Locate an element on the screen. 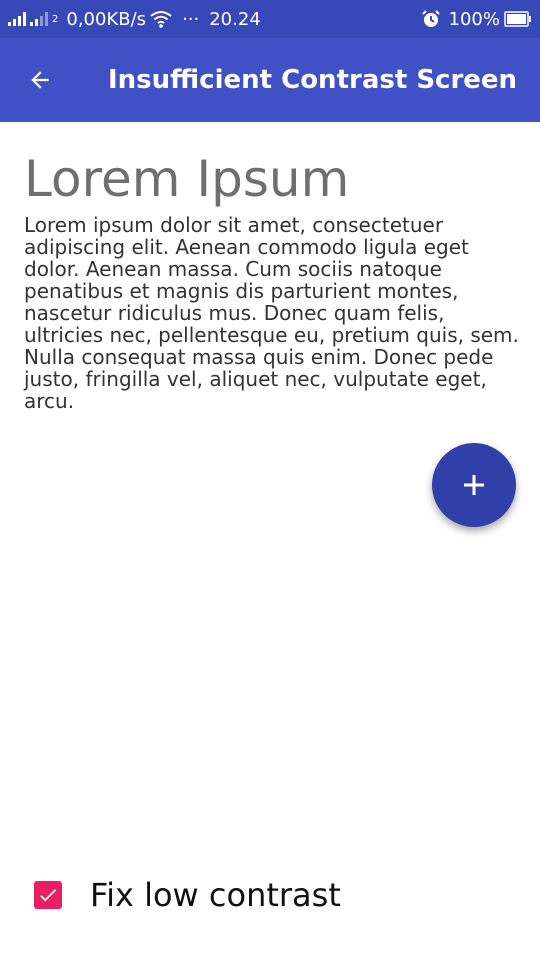 This screenshot has height=960, width=540. app-bar: Insufficient Contrast Screen is located at coordinates (270, 80).